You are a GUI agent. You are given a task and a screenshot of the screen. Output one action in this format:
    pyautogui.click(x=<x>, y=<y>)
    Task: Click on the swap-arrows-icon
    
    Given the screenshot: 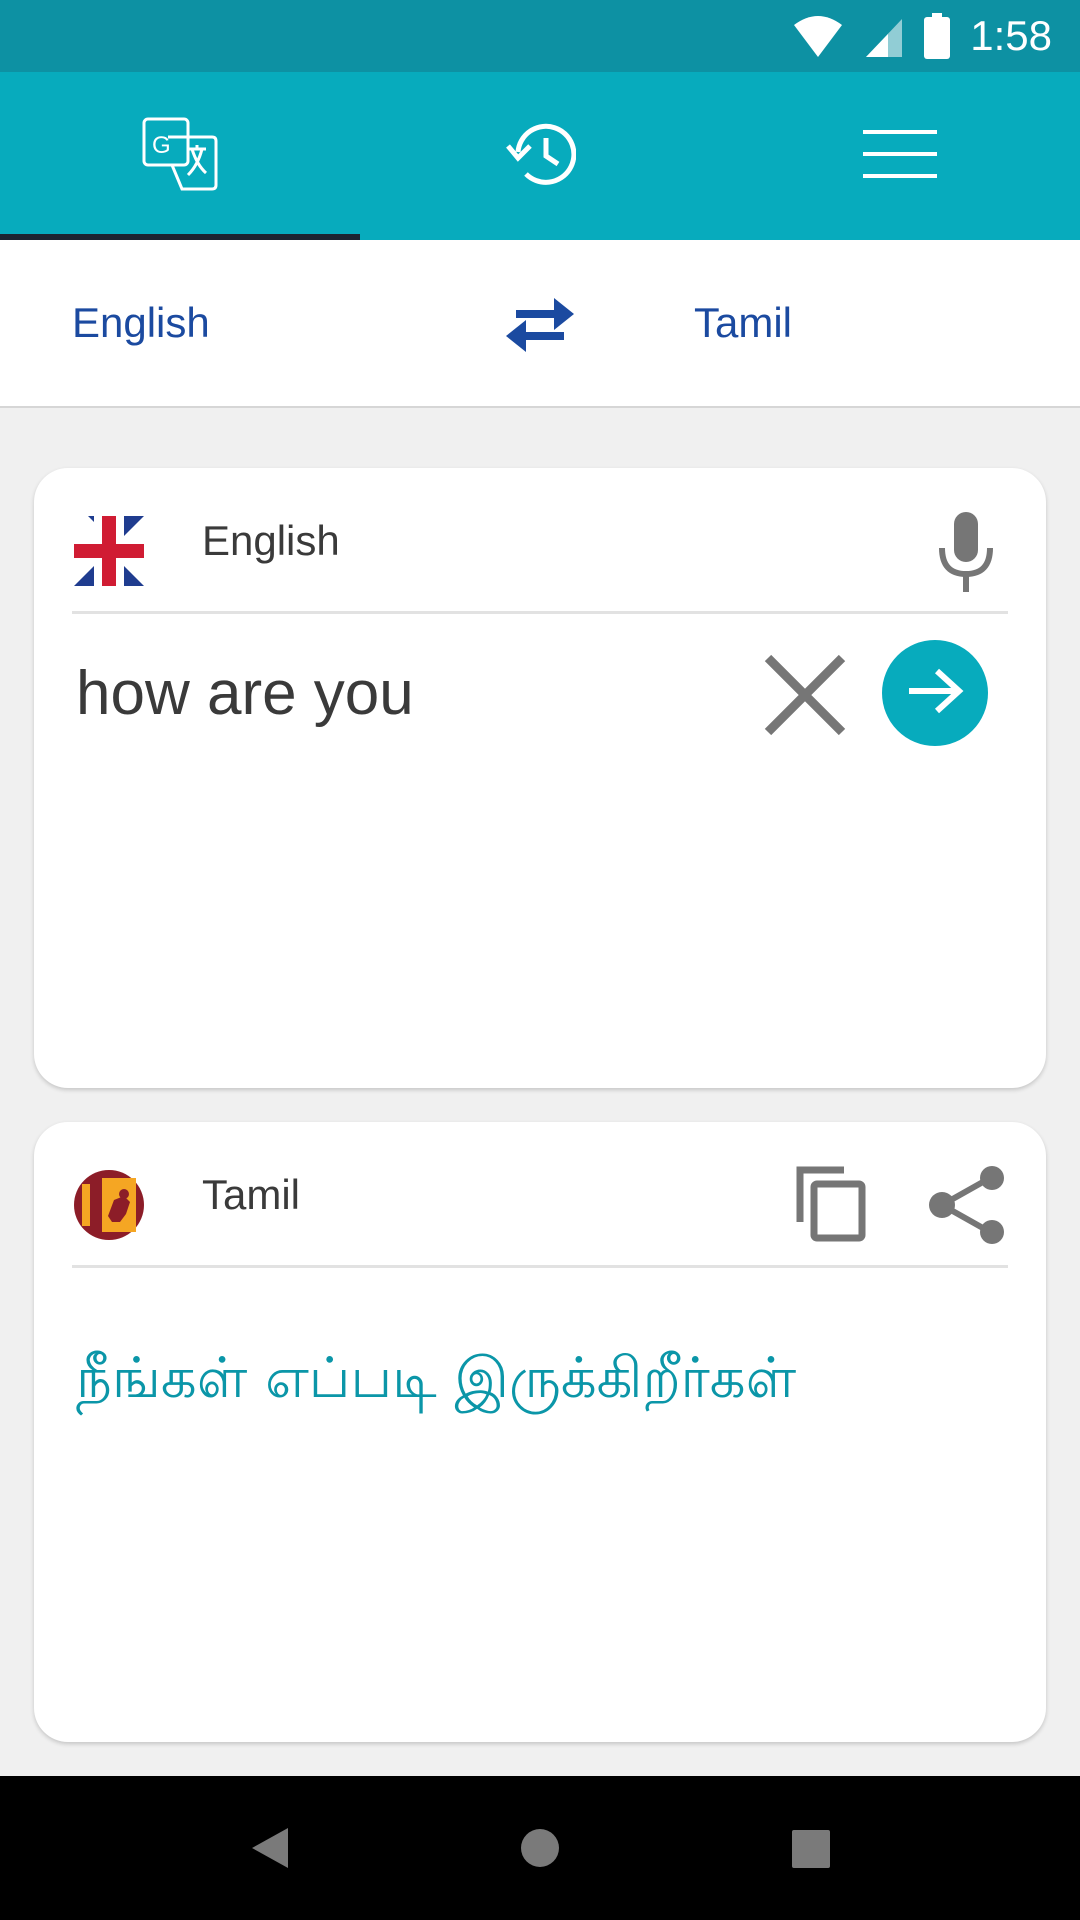 What is the action you would take?
    pyautogui.click(x=540, y=331)
    